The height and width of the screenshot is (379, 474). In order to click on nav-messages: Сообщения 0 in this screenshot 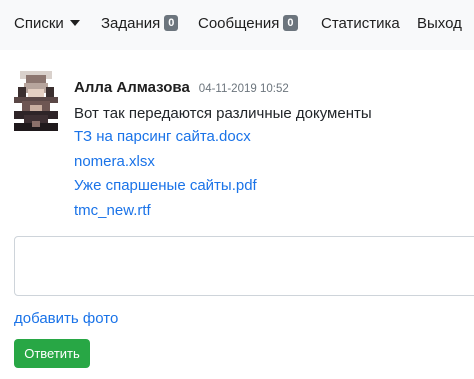, I will do `click(248, 23)`.